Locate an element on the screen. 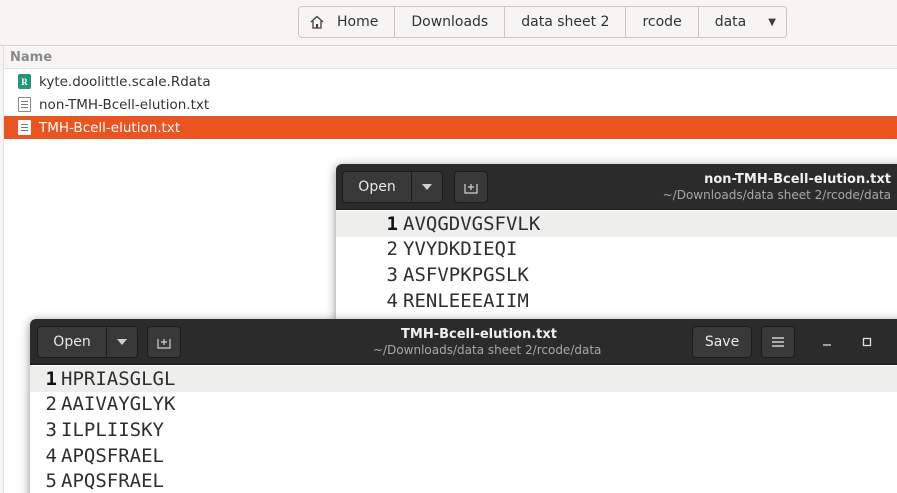 The height and width of the screenshot is (493, 897). maximize-icon is located at coordinates (867, 342).